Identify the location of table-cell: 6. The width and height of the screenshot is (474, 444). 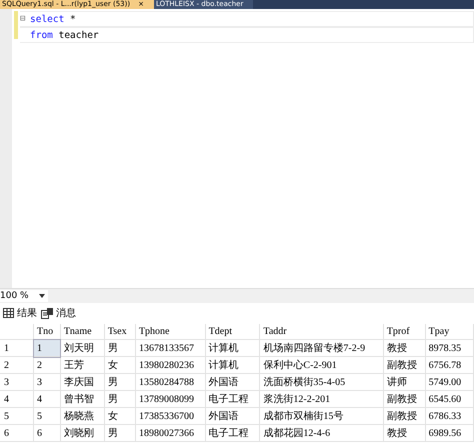
(47, 433).